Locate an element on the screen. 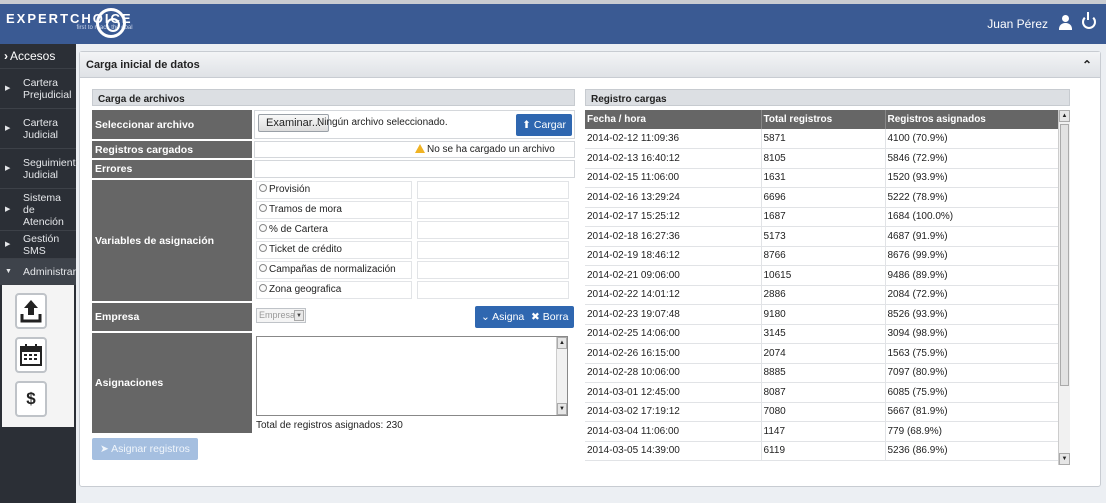  cell-total: 8766 is located at coordinates (823, 256).